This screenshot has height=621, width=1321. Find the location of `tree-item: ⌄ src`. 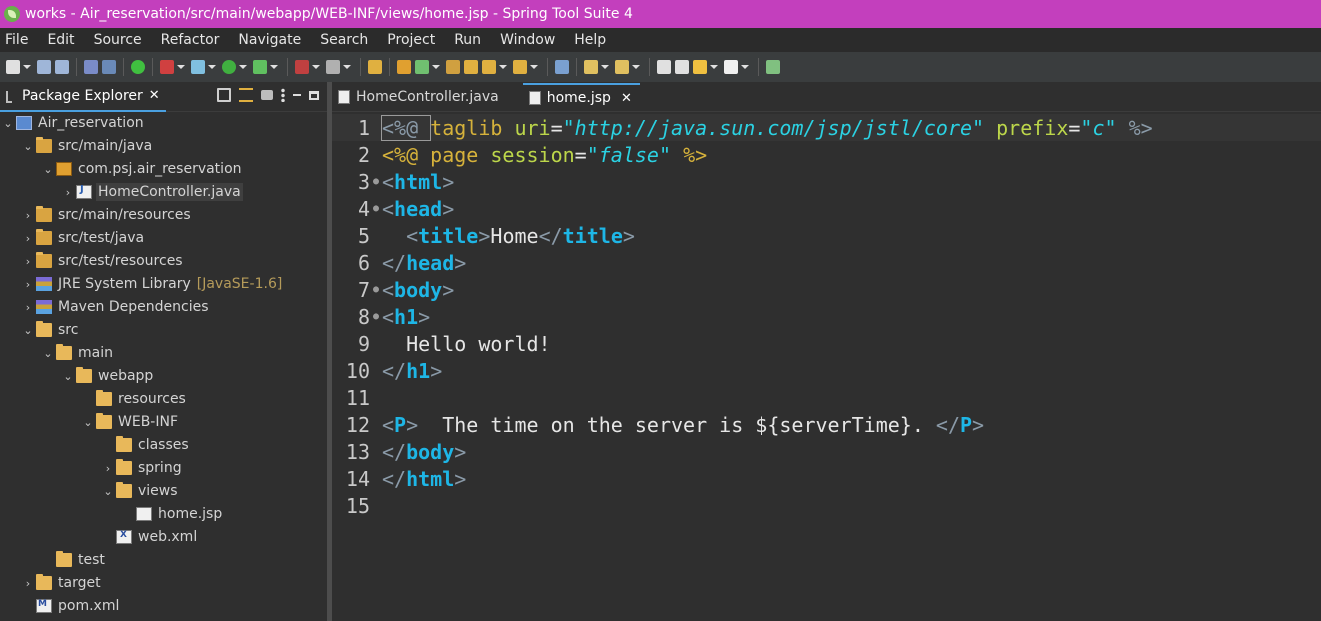

tree-item: ⌄ src is located at coordinates (51, 330).